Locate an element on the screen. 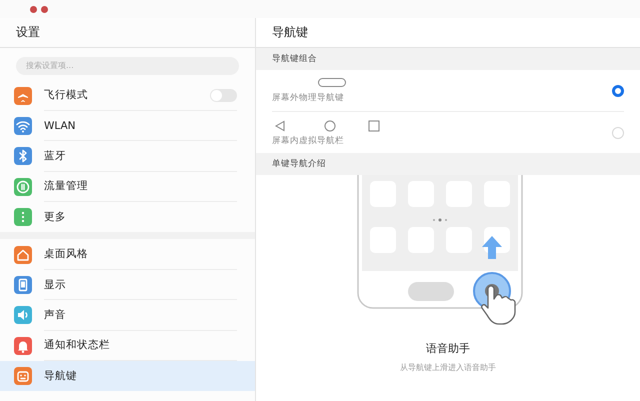  item-label: 通知和状态栏 is located at coordinates (77, 345).